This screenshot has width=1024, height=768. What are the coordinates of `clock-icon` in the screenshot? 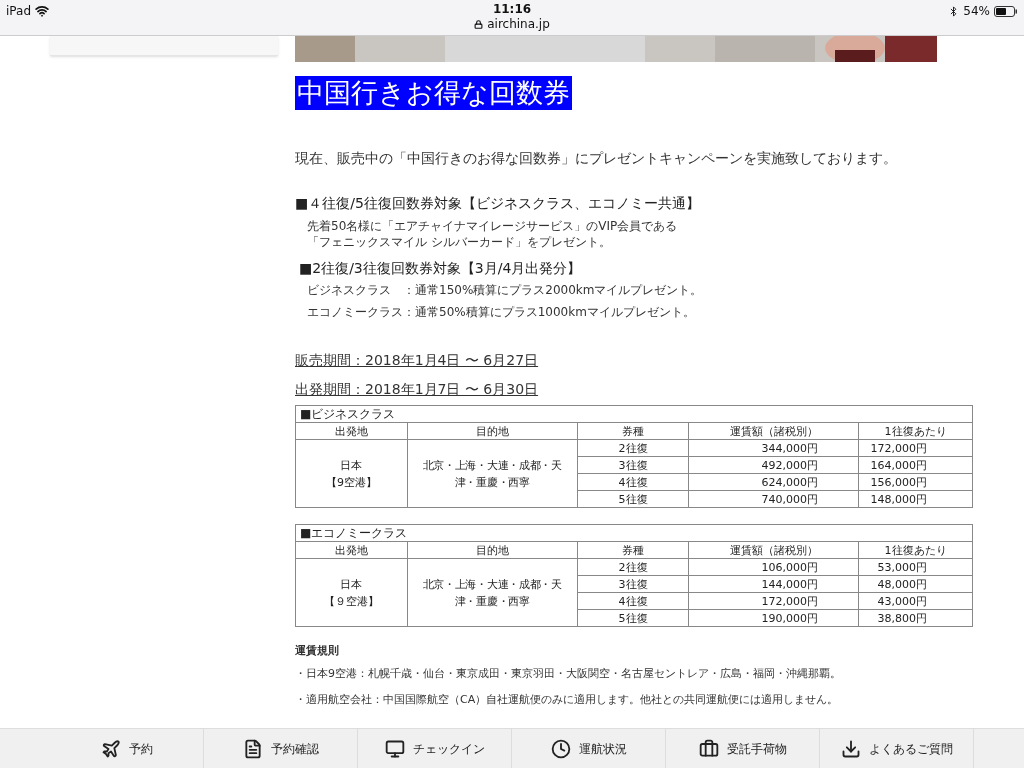 It's located at (560, 748).